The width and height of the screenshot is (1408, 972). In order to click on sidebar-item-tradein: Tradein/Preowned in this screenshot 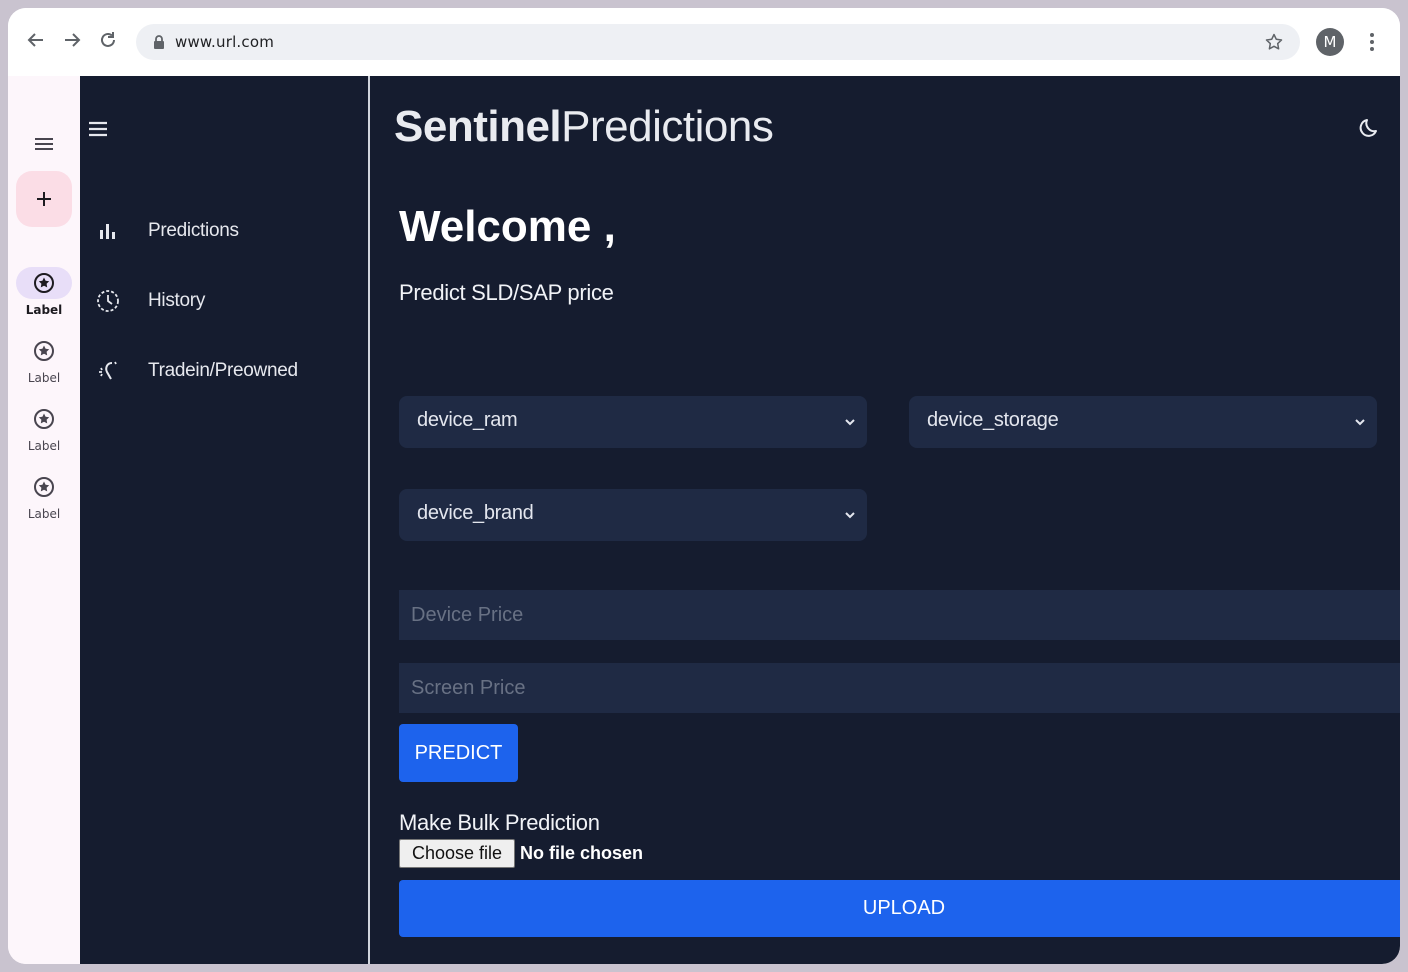, I will do `click(224, 371)`.